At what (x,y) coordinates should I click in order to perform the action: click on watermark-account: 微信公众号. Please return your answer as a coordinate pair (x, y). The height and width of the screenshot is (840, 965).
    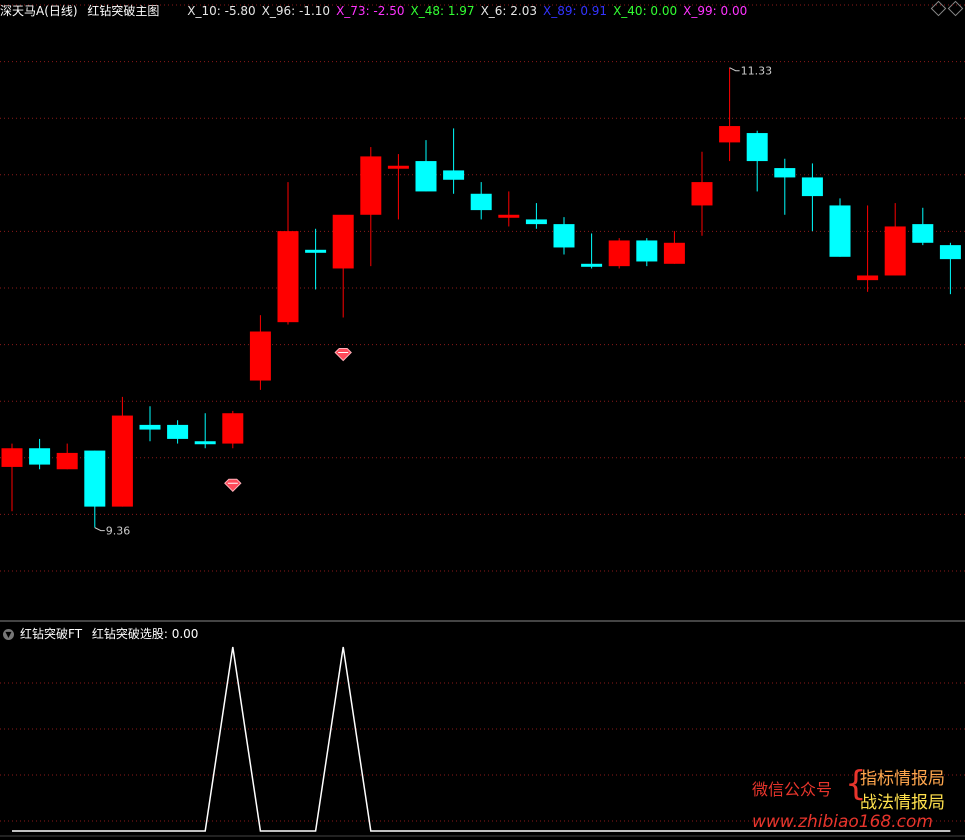
    Looking at the image, I should click on (792, 789).